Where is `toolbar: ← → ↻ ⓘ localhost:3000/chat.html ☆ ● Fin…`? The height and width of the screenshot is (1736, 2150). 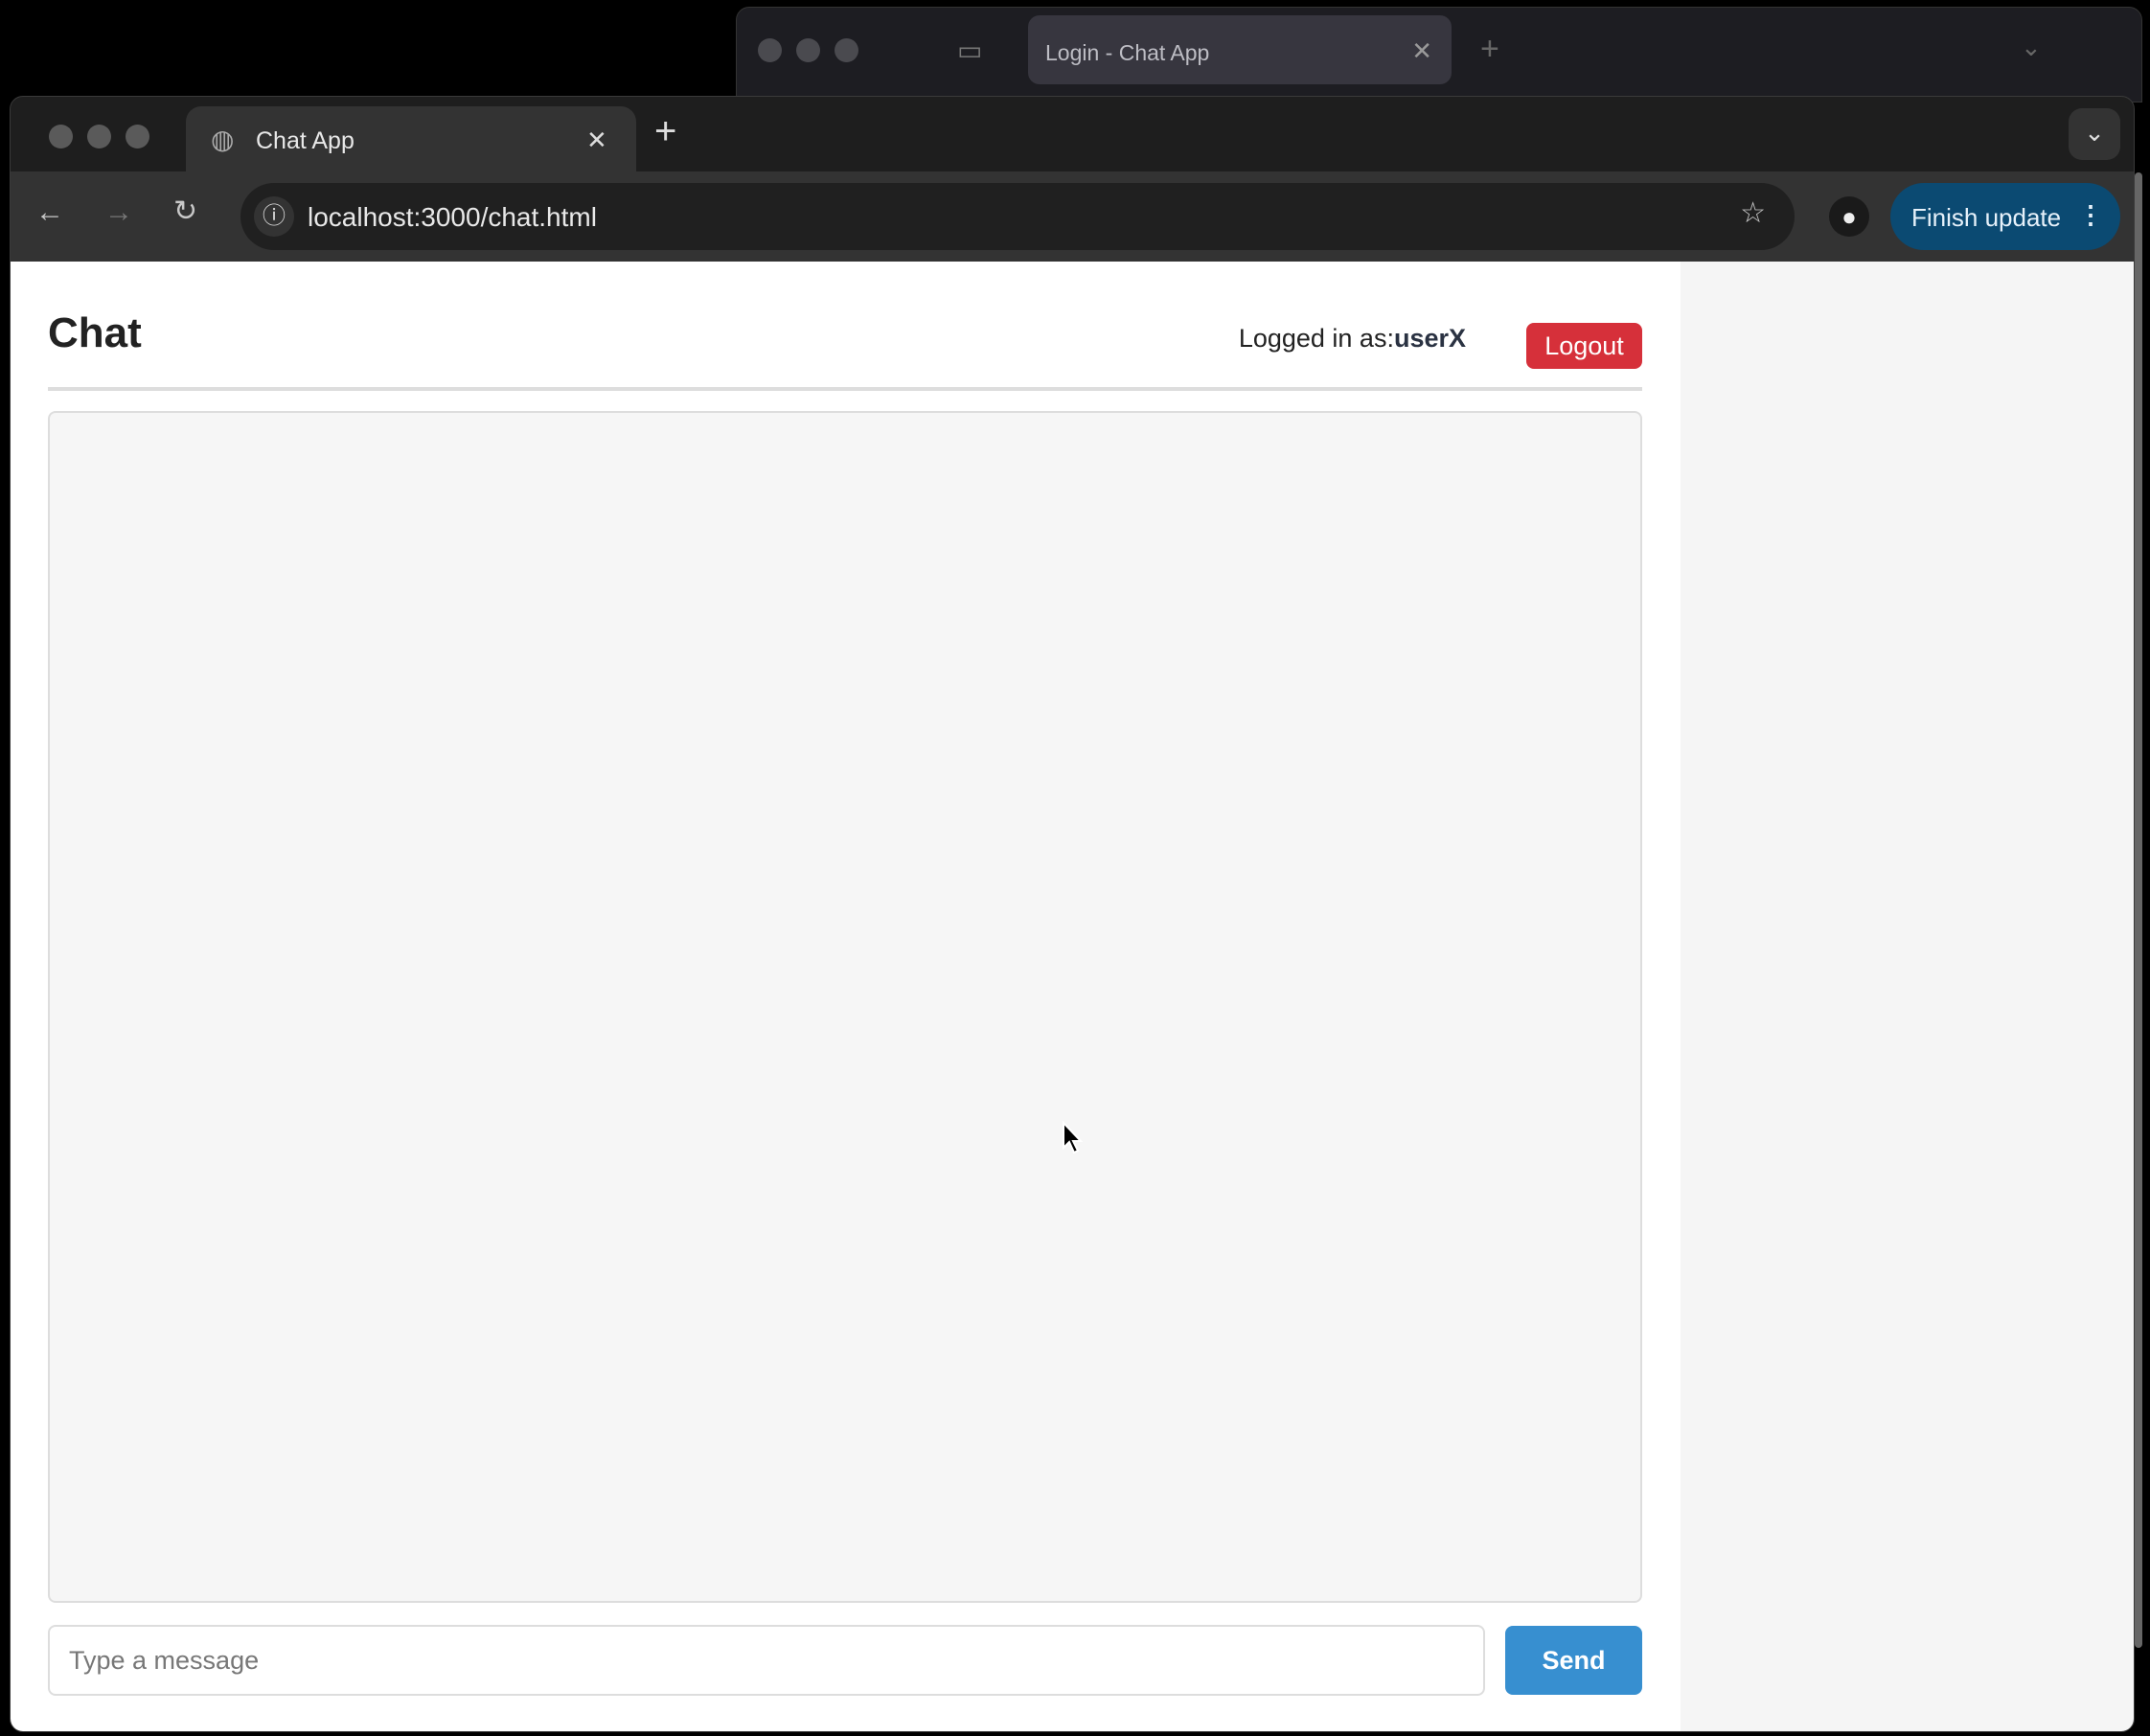
toolbar: ← → ↻ ⓘ localhost:3000/chat.html ☆ ● Fin… is located at coordinates (1072, 216).